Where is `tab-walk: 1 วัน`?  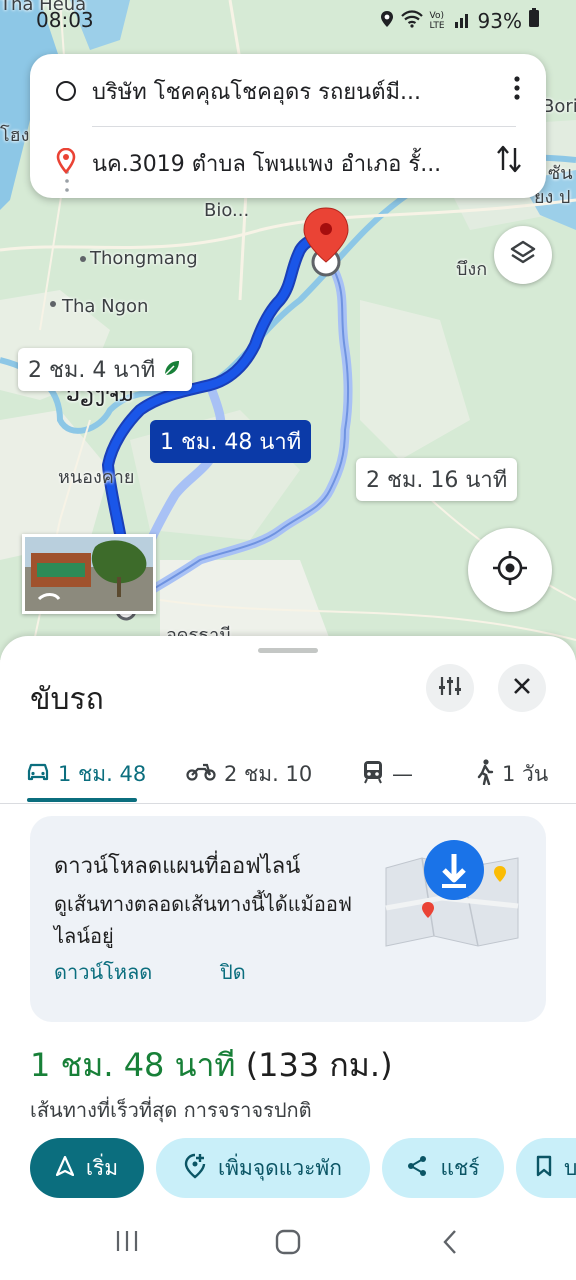
tab-walk: 1 วัน is located at coordinates (512, 774).